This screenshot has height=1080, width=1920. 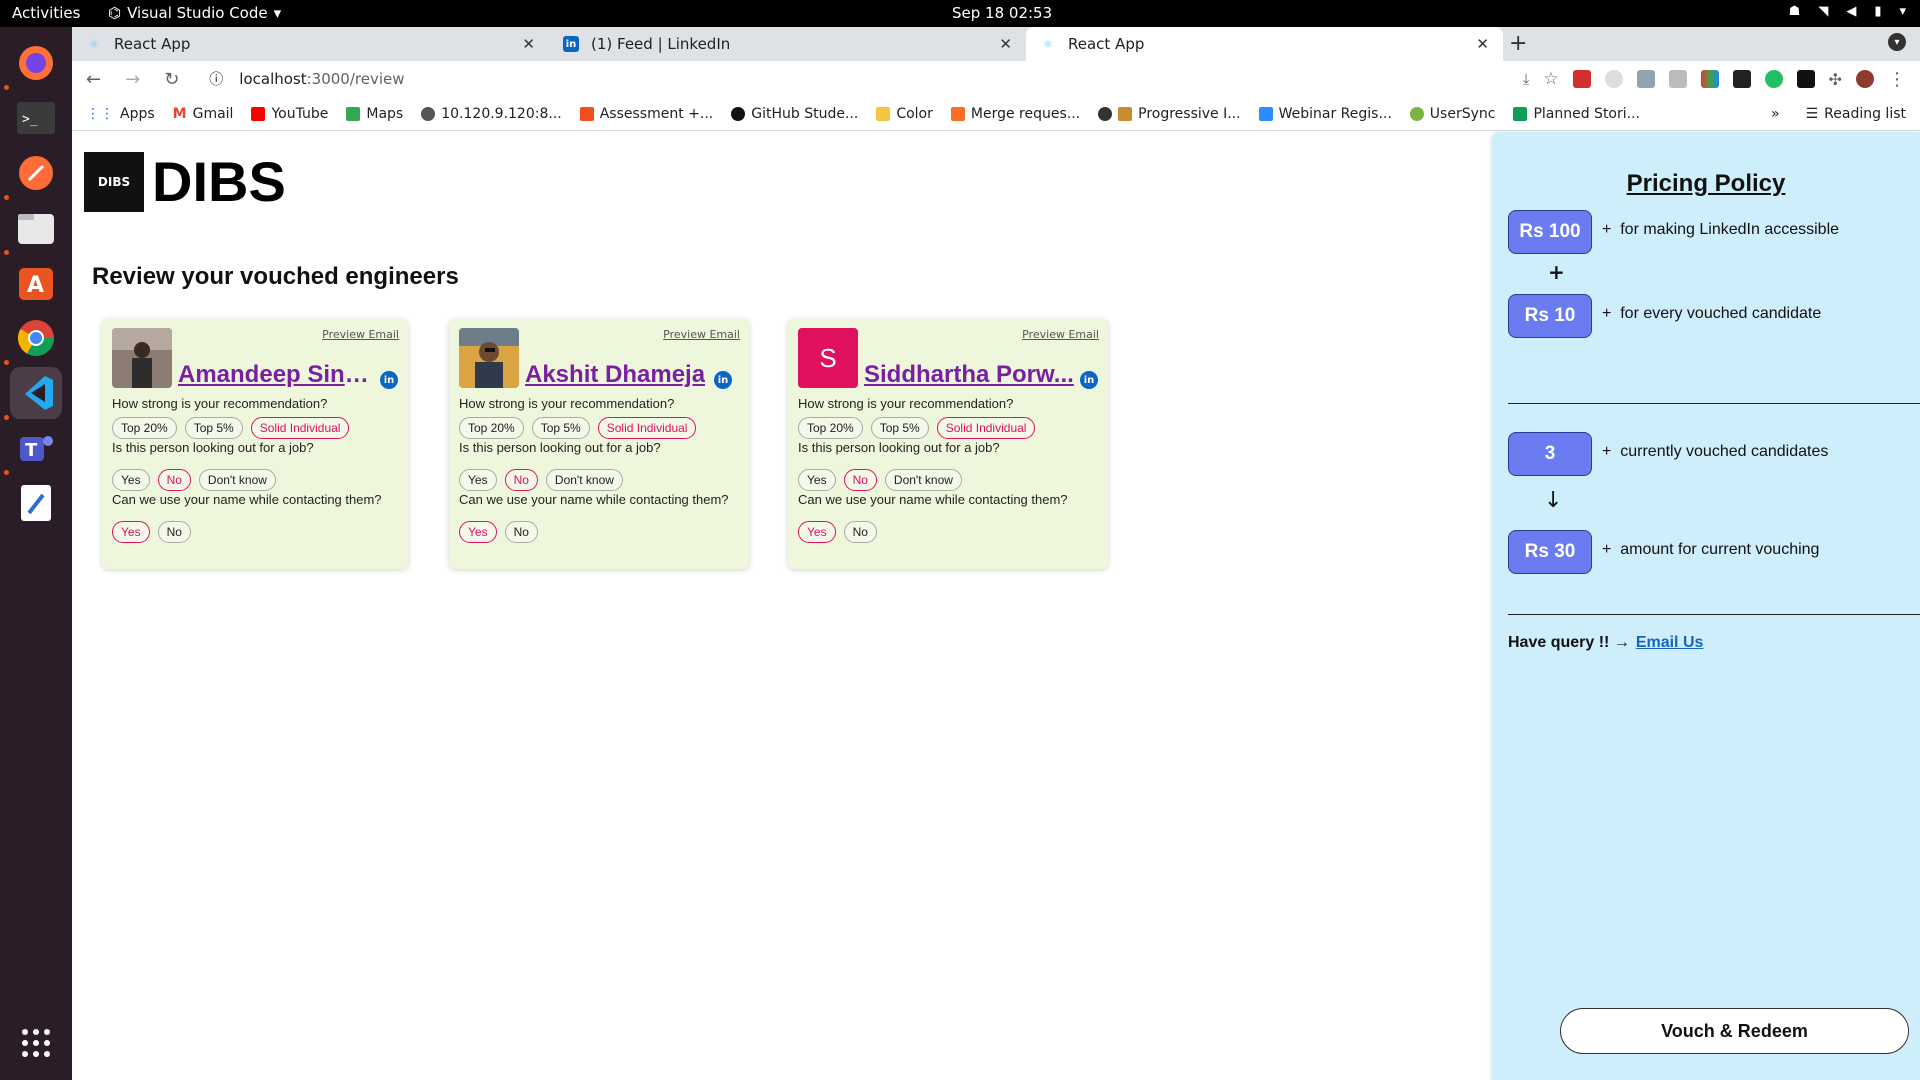 What do you see at coordinates (1452, 114) in the screenshot?
I see `bookmark-usersync: UserSync` at bounding box center [1452, 114].